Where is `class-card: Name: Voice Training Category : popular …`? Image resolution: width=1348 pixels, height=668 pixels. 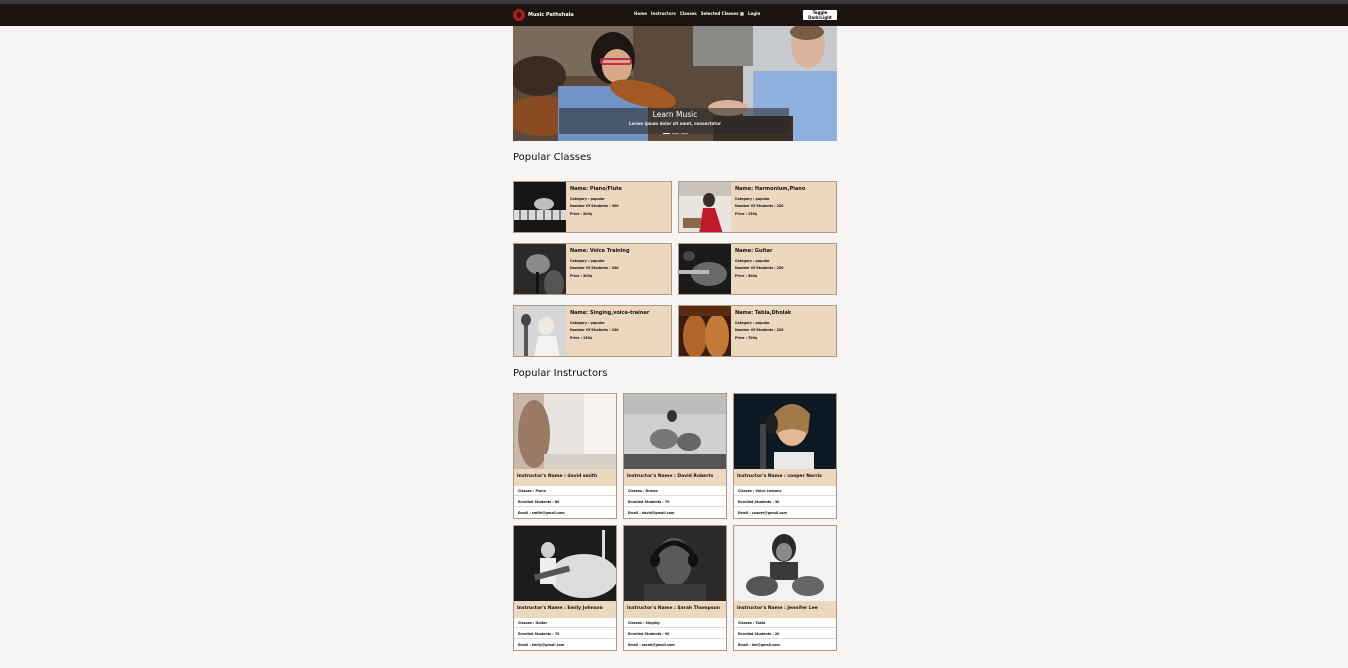
class-card: Name: Voice Training Category : popular … is located at coordinates (592, 269).